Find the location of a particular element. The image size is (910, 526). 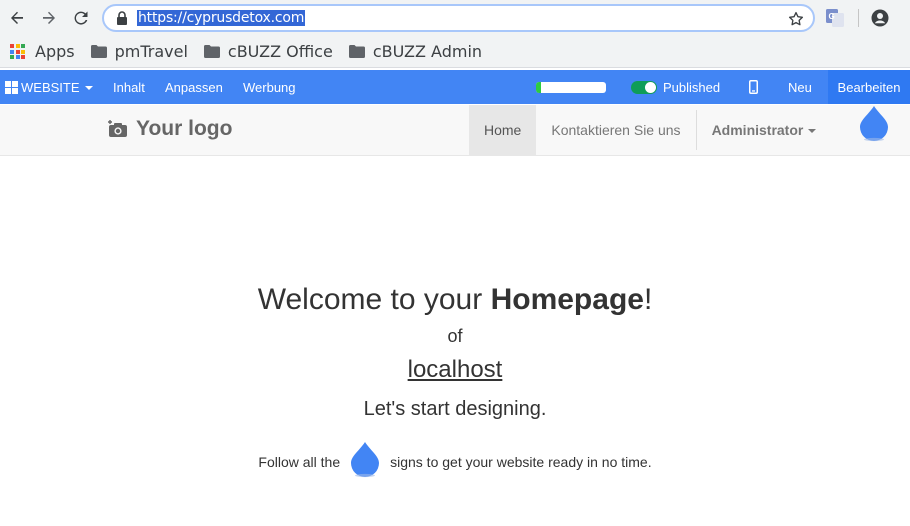

nav-home: Home is located at coordinates (503, 130).